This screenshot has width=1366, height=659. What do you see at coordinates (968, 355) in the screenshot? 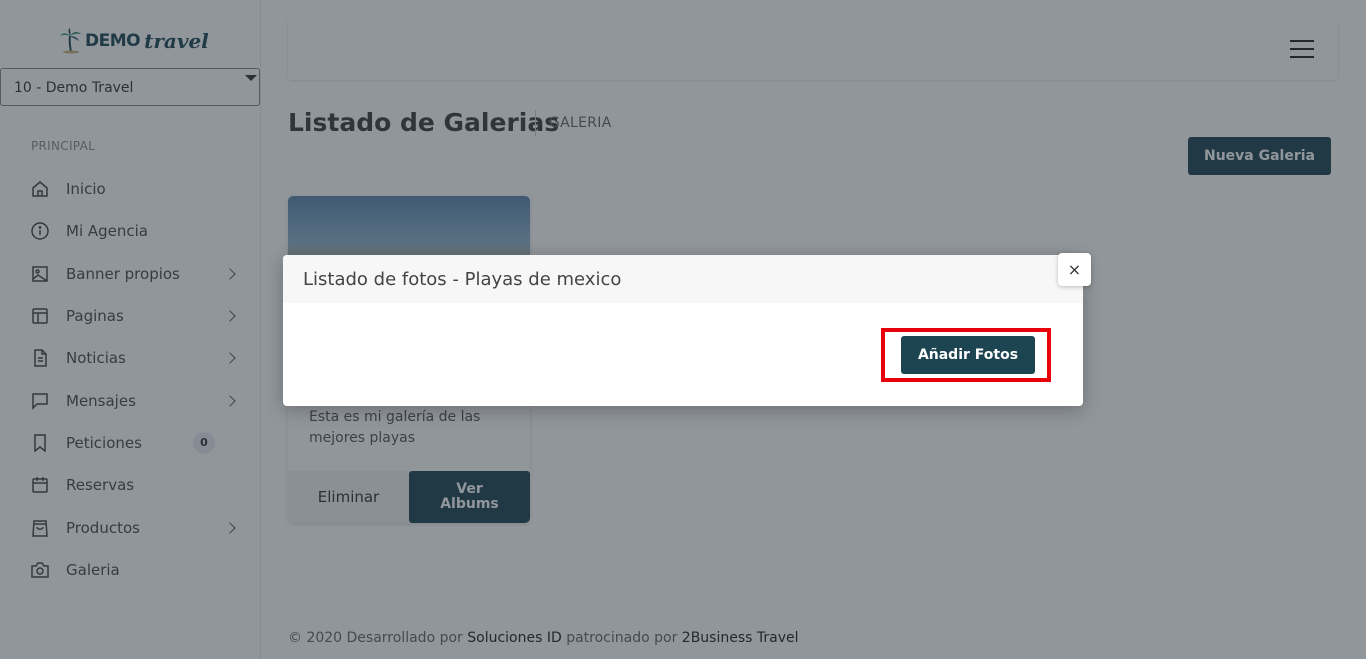
I see `add-photos-button: Añadir Fotos` at bounding box center [968, 355].